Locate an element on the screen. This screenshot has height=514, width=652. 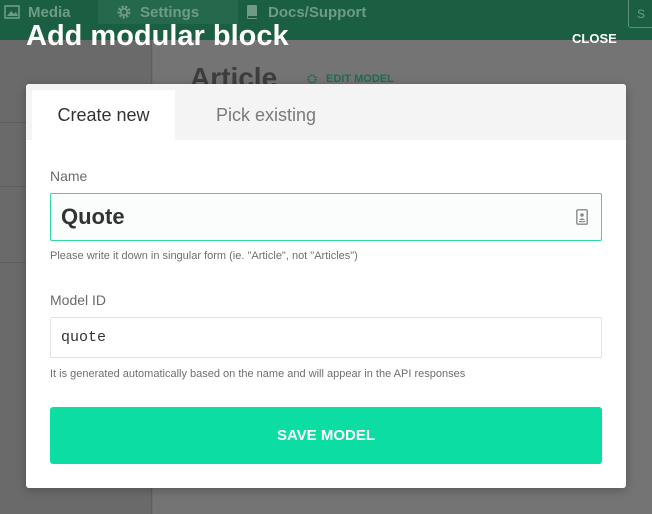
nav-item-docs-label: Docs/Support is located at coordinates (317, 12).